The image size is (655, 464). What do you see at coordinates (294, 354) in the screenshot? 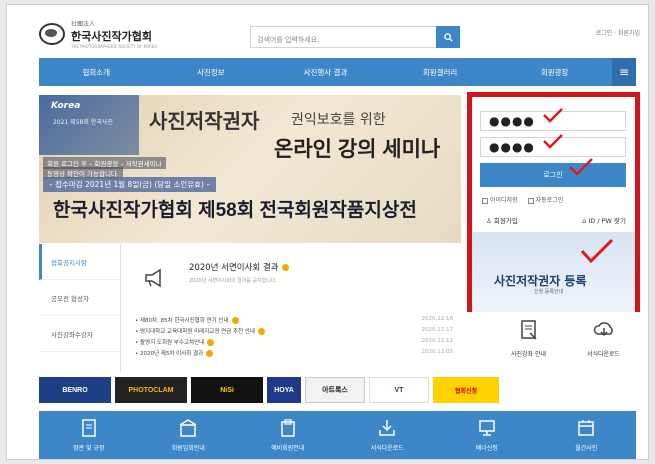
I see `list-item: • 2020년 제5차 이사회 결과 2020.12.05` at bounding box center [294, 354].